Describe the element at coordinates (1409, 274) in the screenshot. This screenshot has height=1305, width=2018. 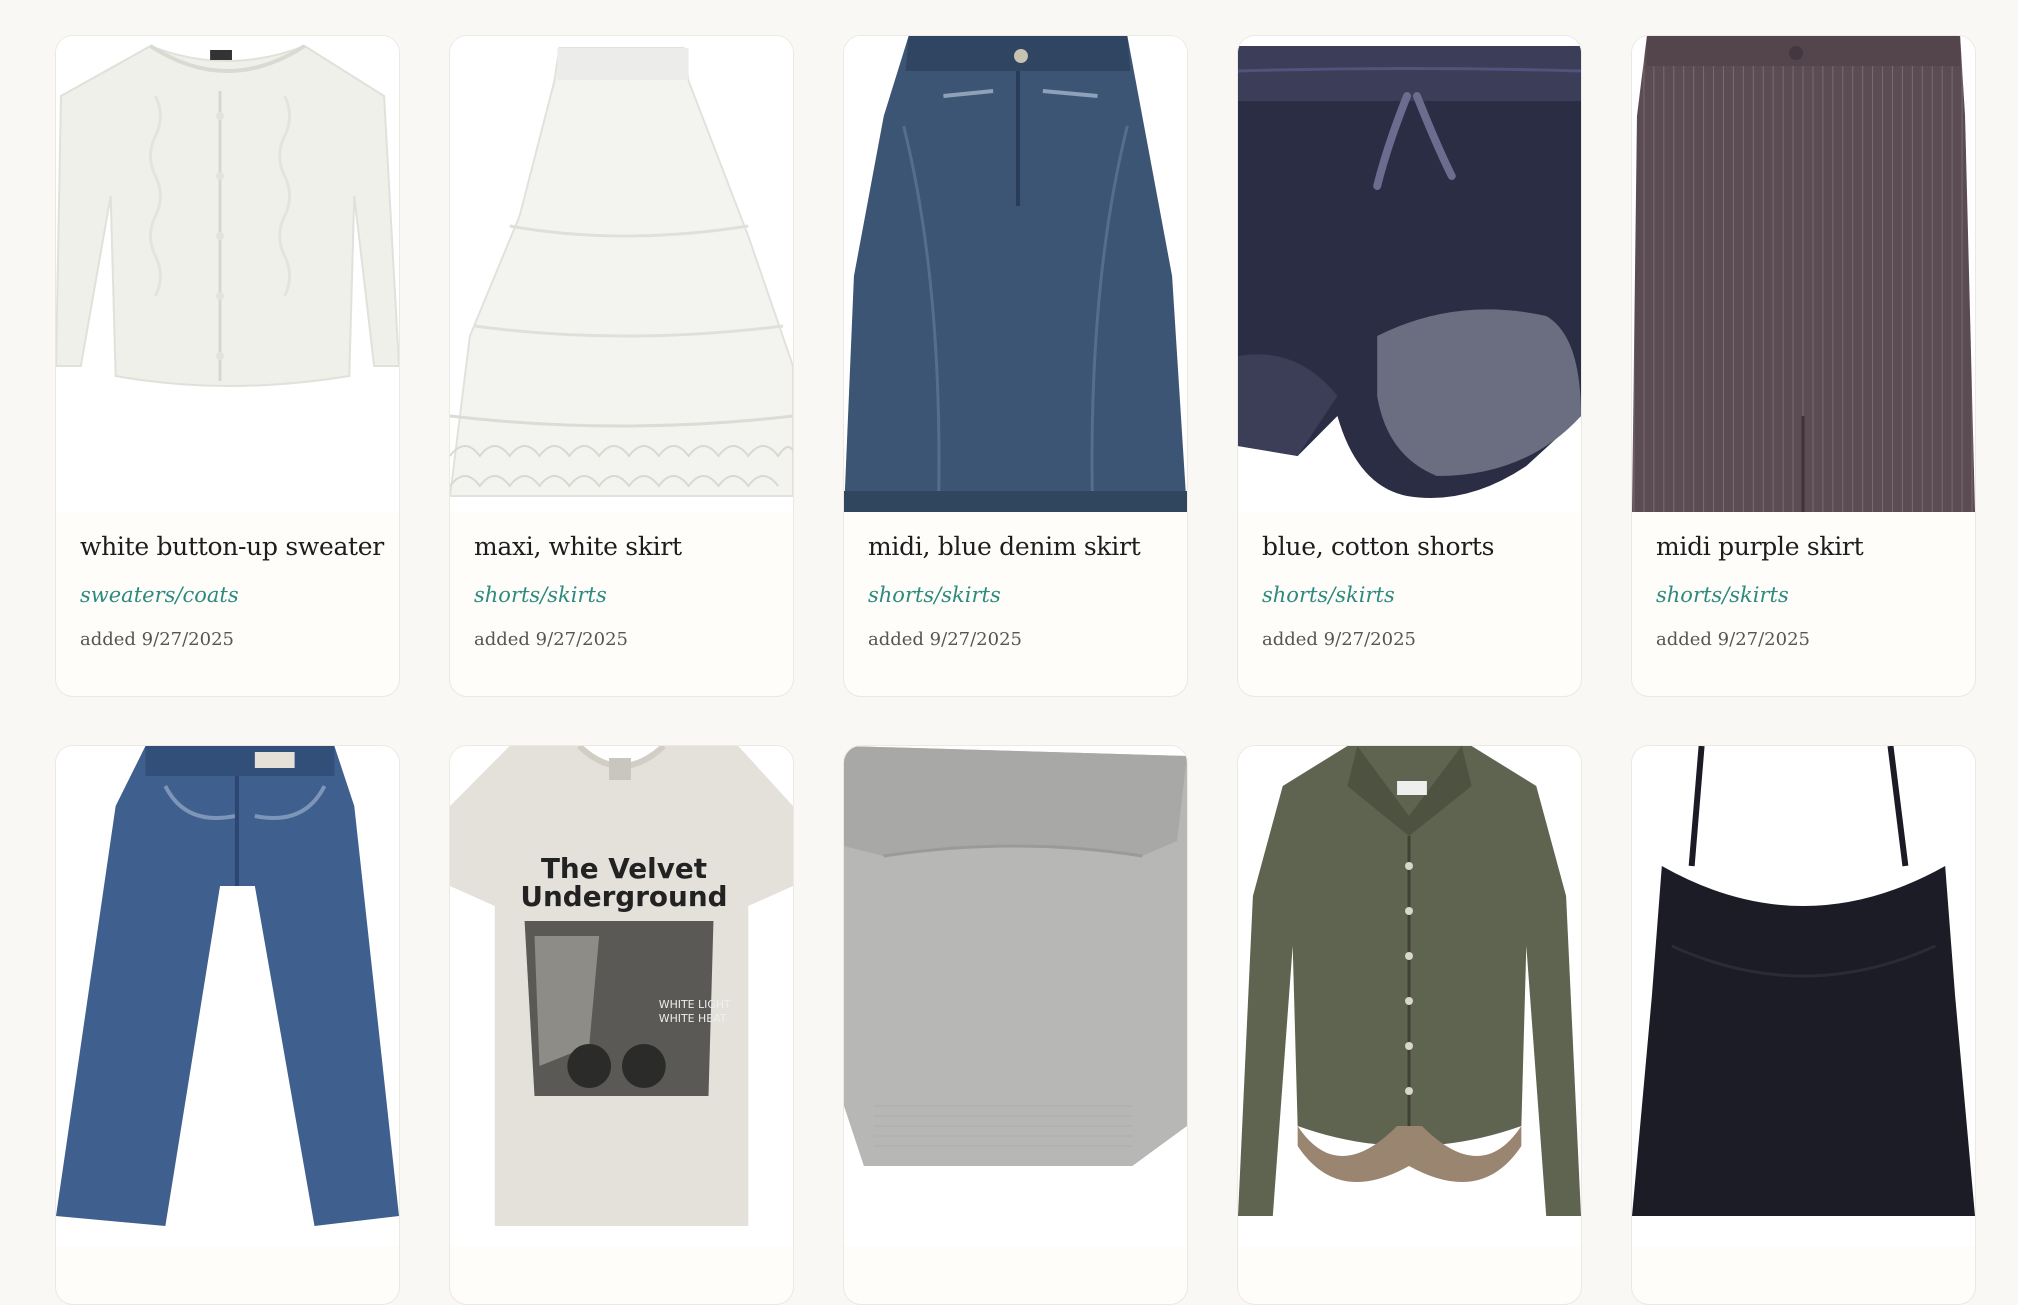
I see `shorts-photo` at that location.